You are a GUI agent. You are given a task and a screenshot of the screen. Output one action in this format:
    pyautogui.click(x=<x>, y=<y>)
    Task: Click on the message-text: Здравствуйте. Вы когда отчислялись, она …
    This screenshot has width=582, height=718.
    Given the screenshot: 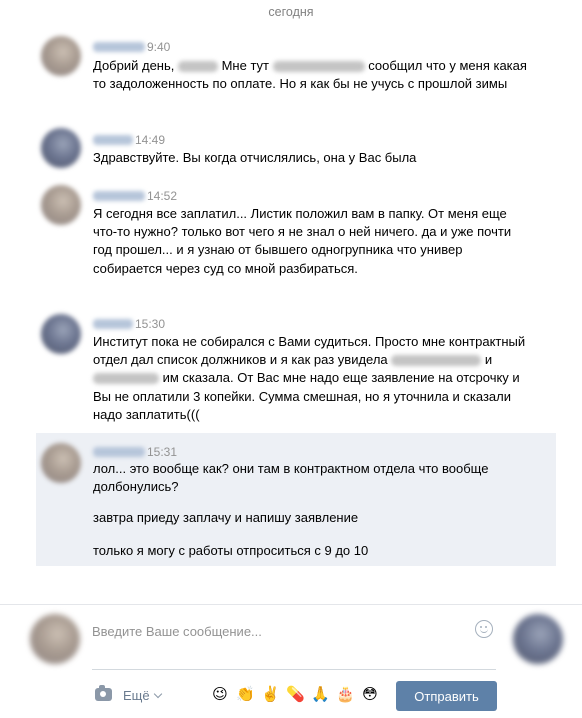 What is the action you would take?
    pyautogui.click(x=255, y=157)
    